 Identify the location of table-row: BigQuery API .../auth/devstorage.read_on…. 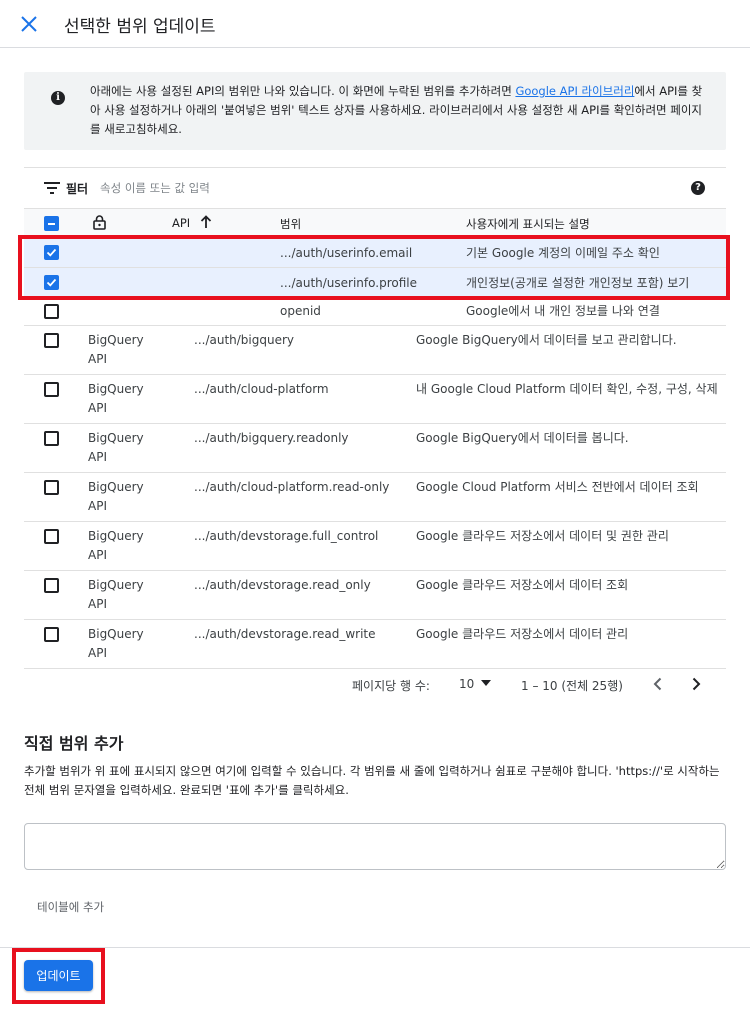
(375, 595).